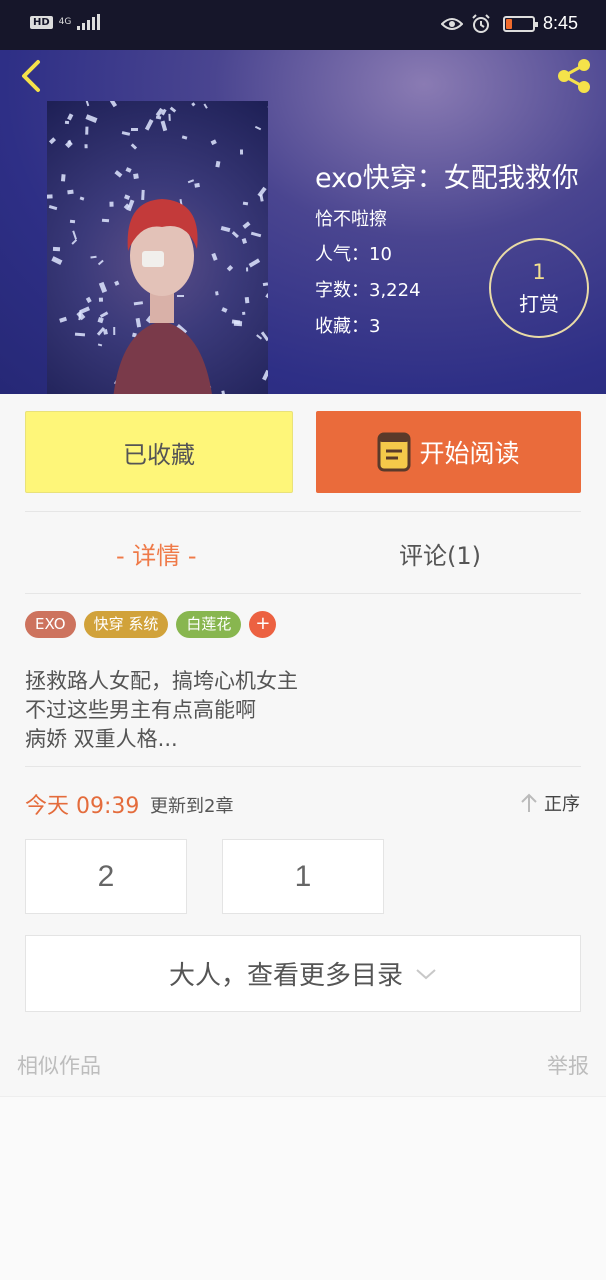 The height and width of the screenshot is (1280, 606). What do you see at coordinates (32, 76) in the screenshot?
I see `chevron-left-icon` at bounding box center [32, 76].